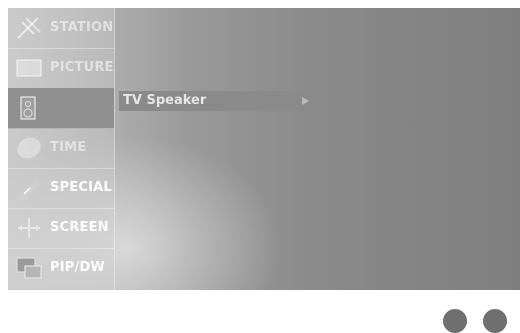 This screenshot has height=333, width=520. What do you see at coordinates (68, 147) in the screenshot?
I see `menu-label-time: TIME` at bounding box center [68, 147].